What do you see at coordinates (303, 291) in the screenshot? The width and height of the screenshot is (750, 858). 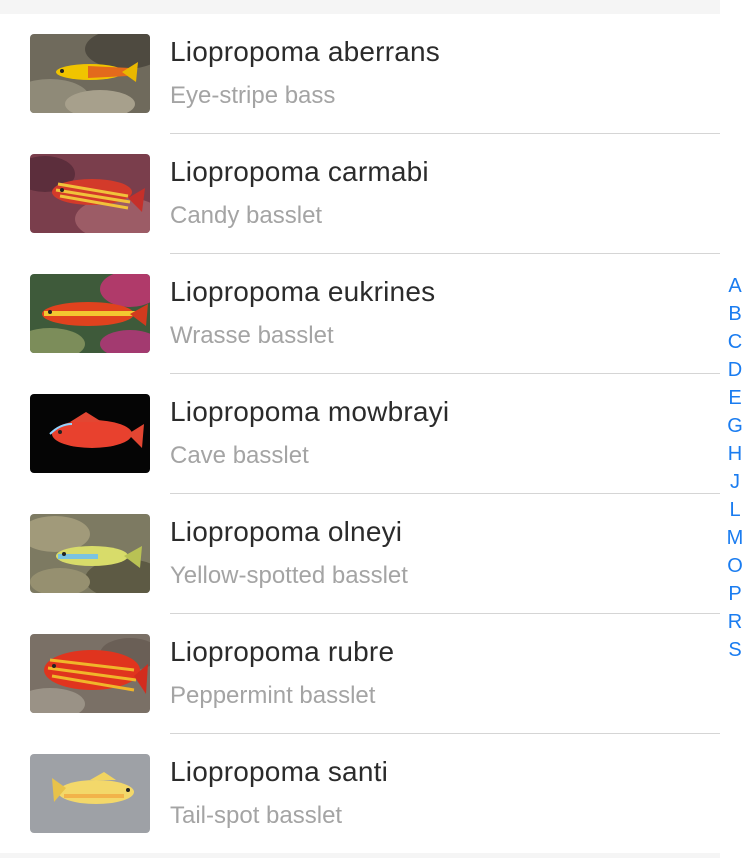 I see `scientific-name: Liopropoma eukrines` at bounding box center [303, 291].